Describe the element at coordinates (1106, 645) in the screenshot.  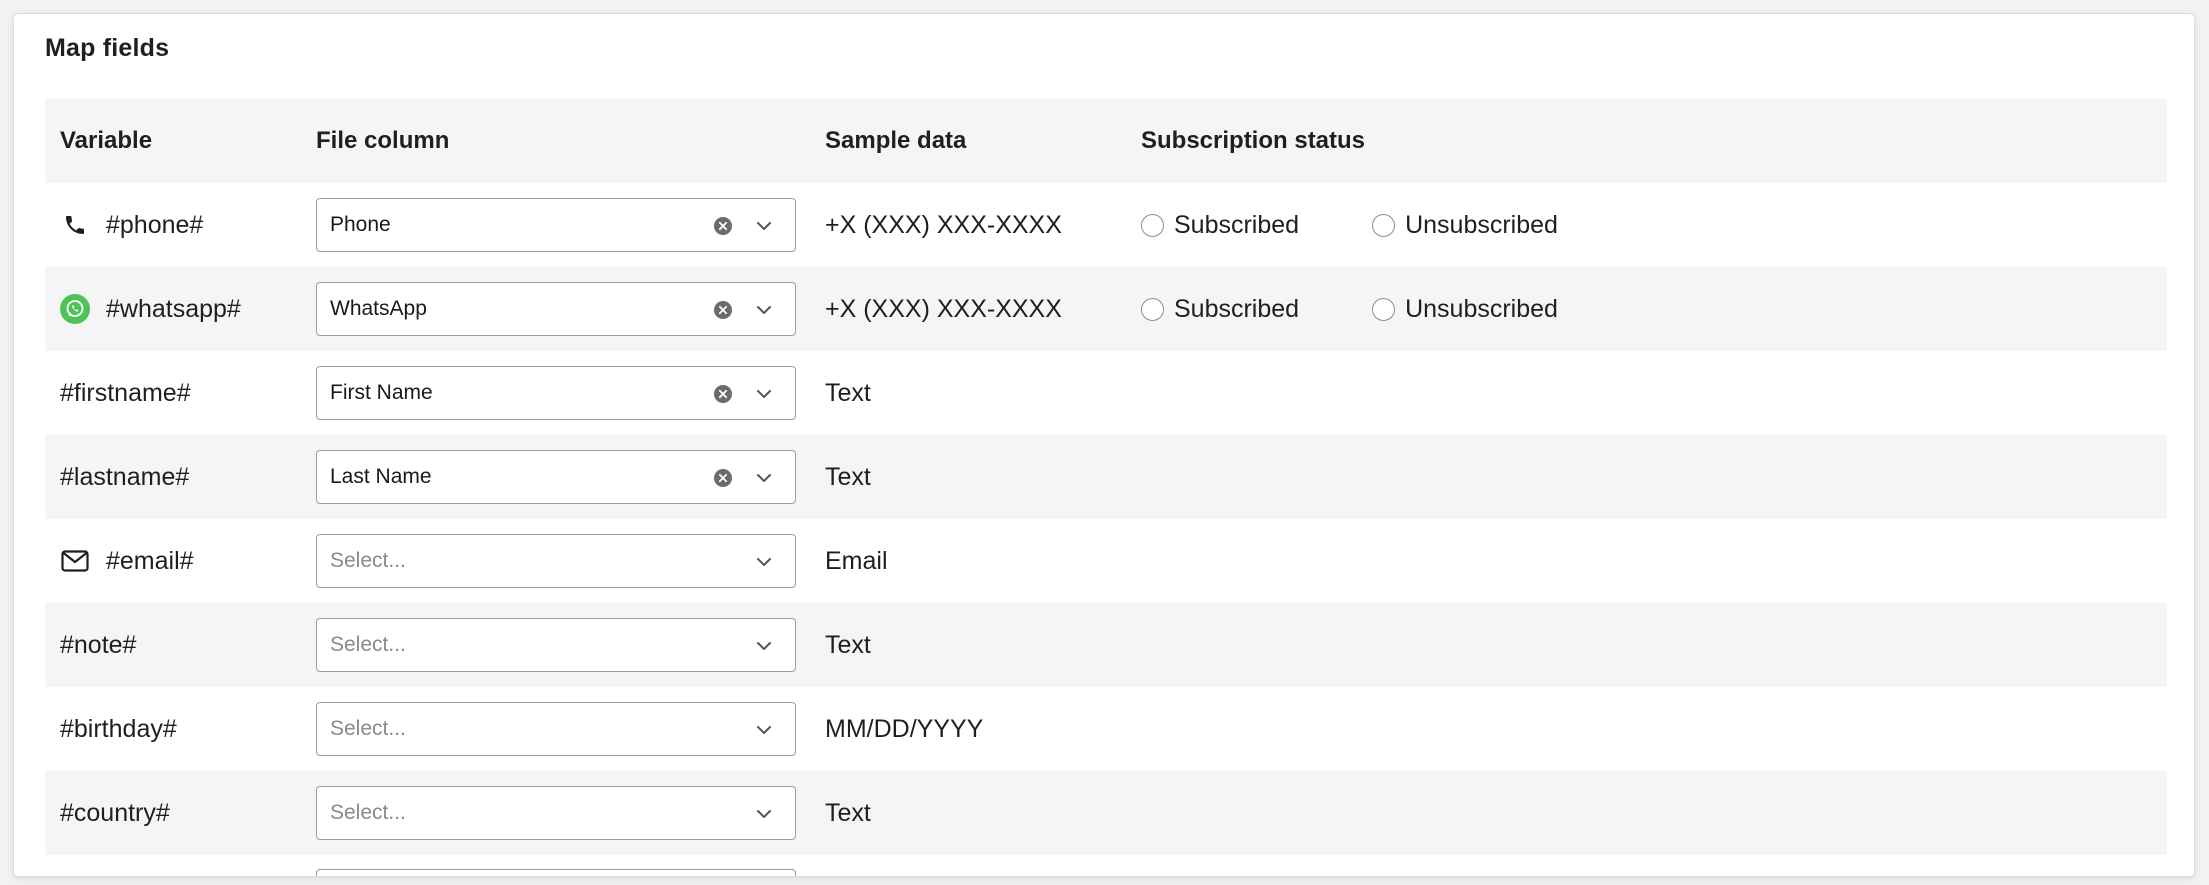
I see `table-row-note: #note# Select... Text` at that location.